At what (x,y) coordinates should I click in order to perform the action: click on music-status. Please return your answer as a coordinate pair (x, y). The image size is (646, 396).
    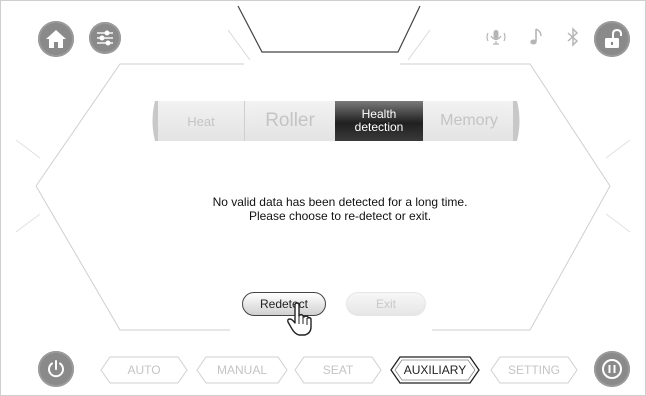
    Looking at the image, I should click on (537, 37).